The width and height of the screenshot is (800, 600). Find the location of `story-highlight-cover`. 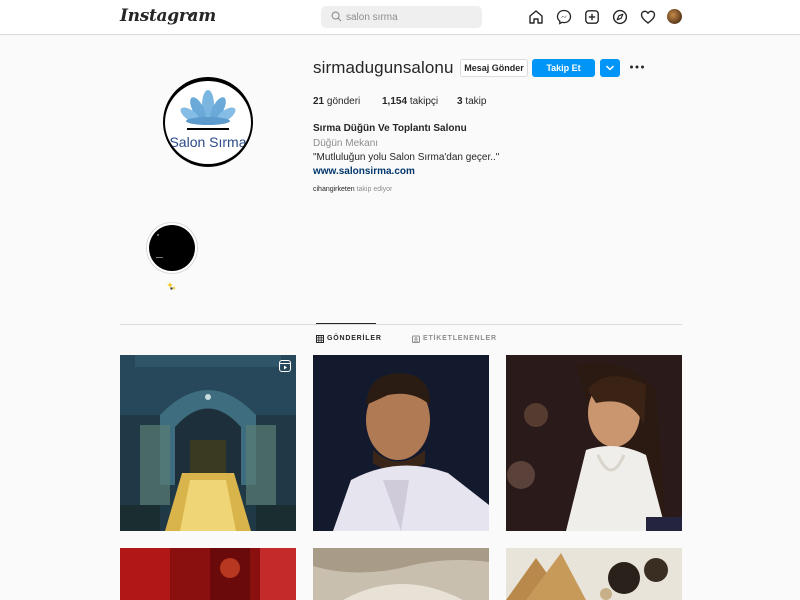

story-highlight-cover is located at coordinates (172, 248).